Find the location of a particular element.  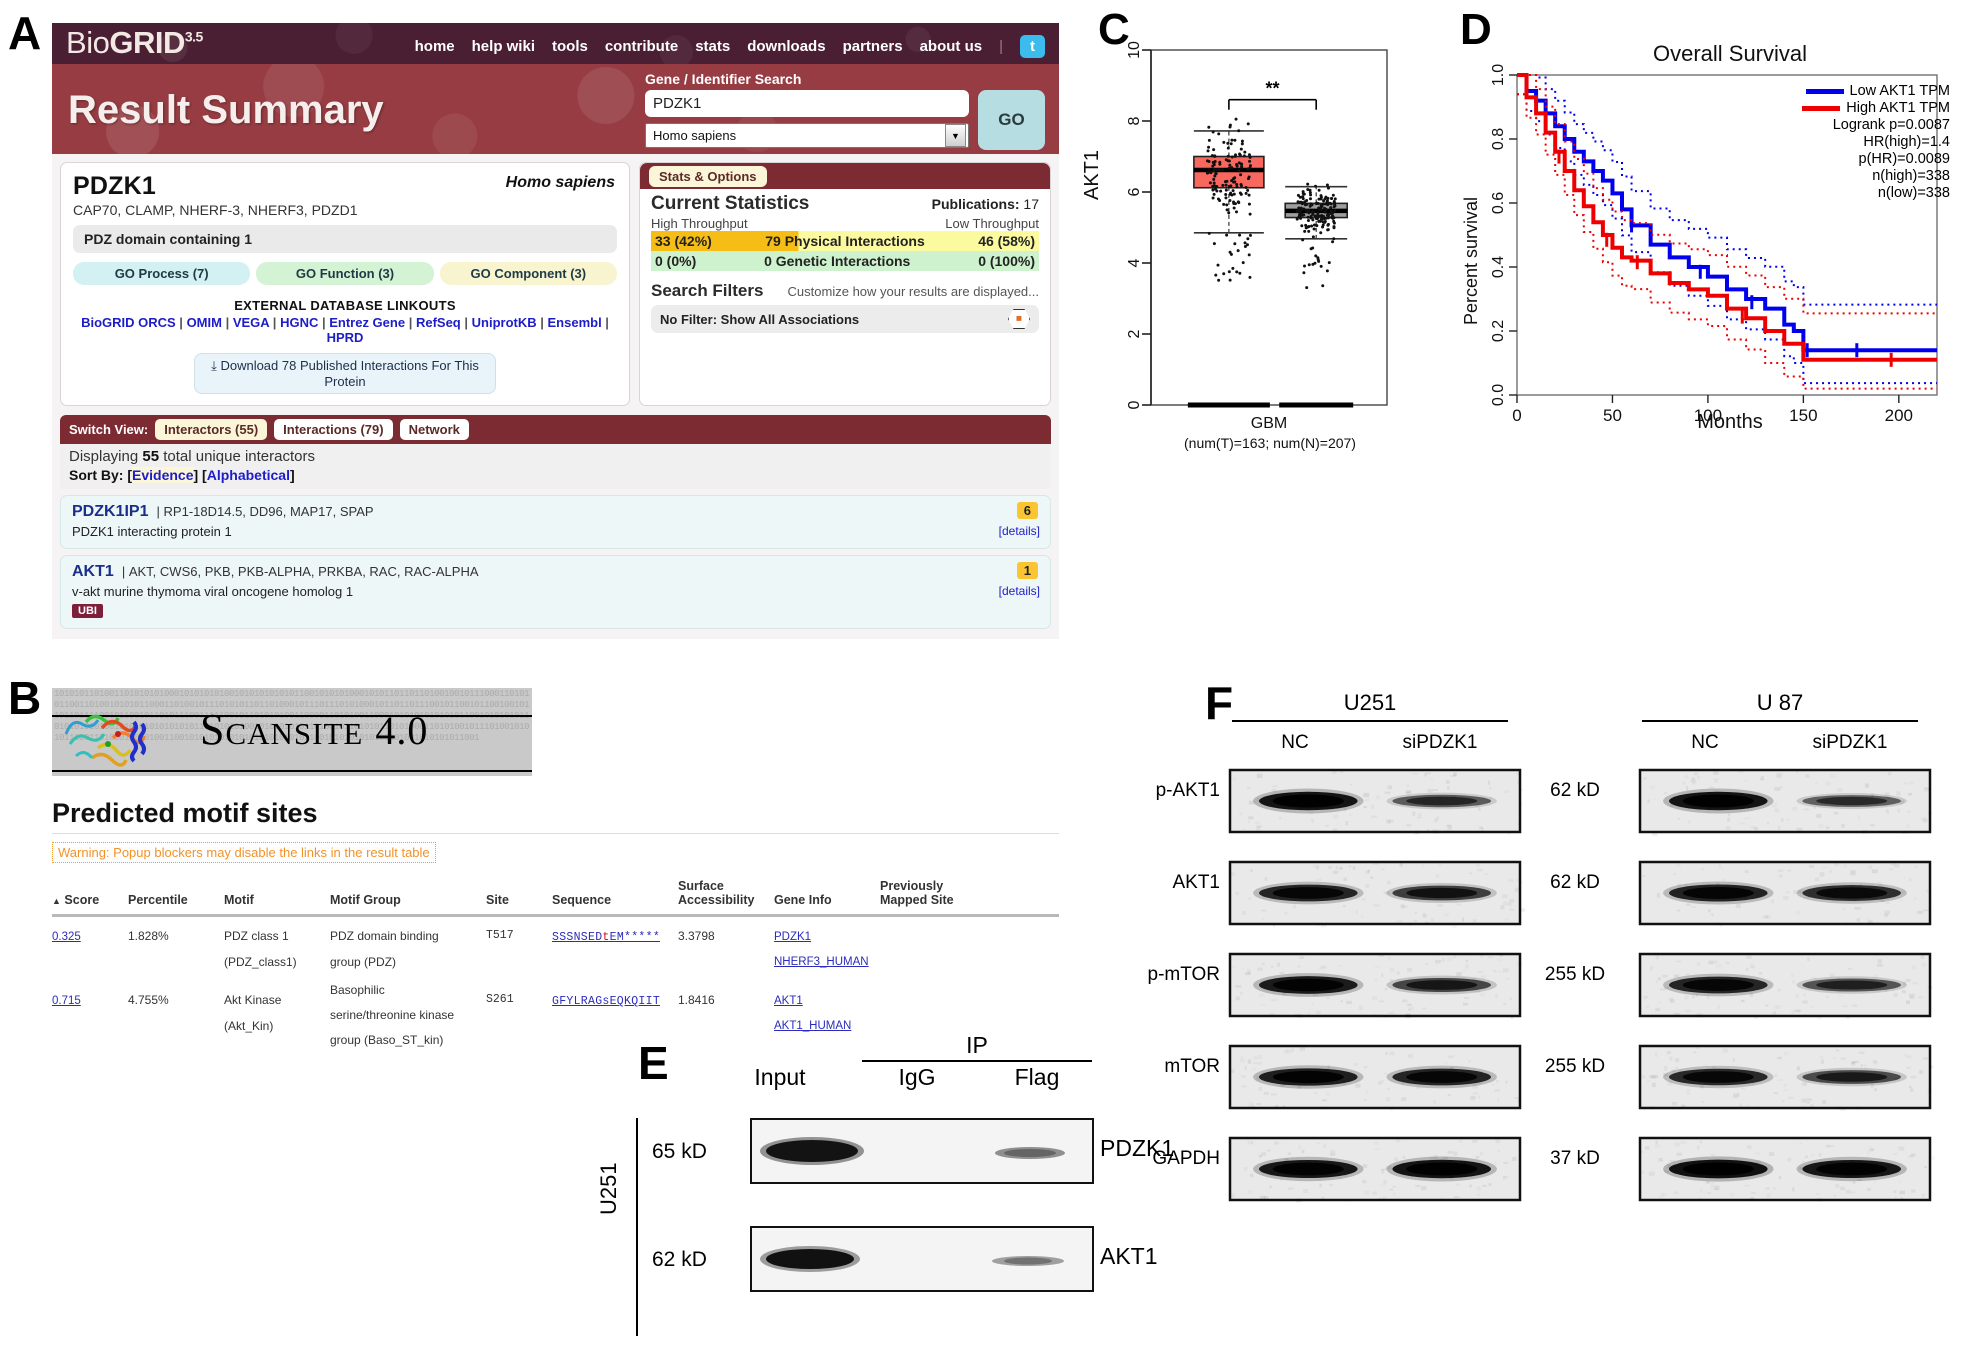

link-hgnc: HGNC is located at coordinates (299, 322).